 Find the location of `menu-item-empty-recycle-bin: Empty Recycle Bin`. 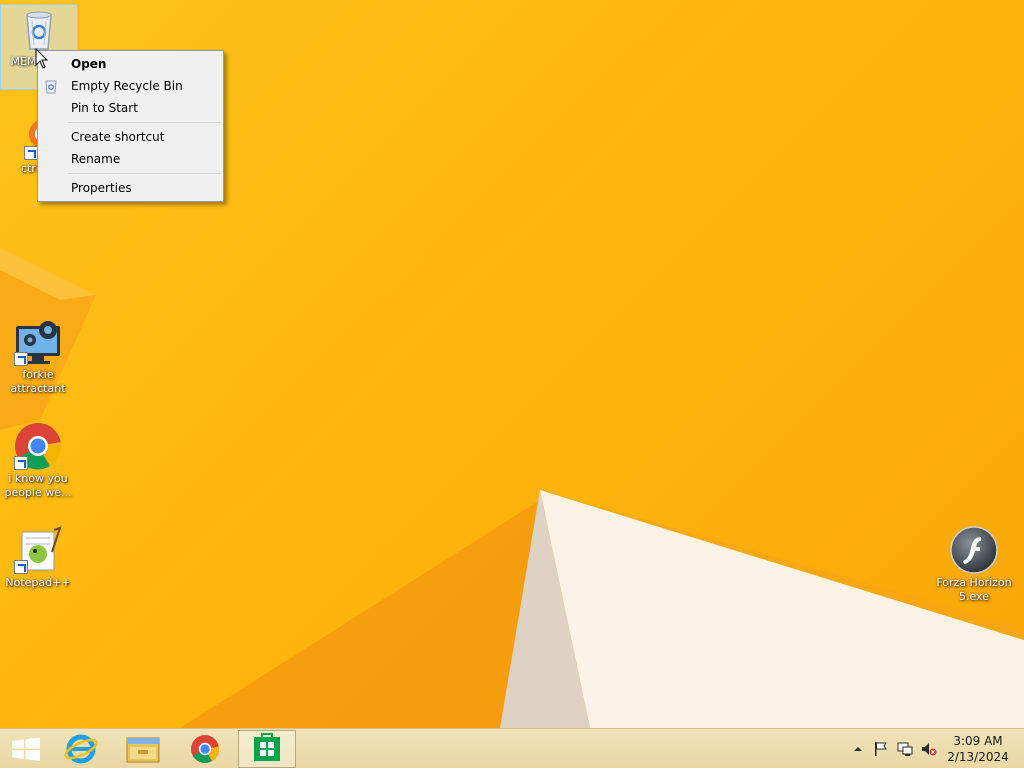

menu-item-empty-recycle-bin: Empty Recycle Bin is located at coordinates (130, 86).